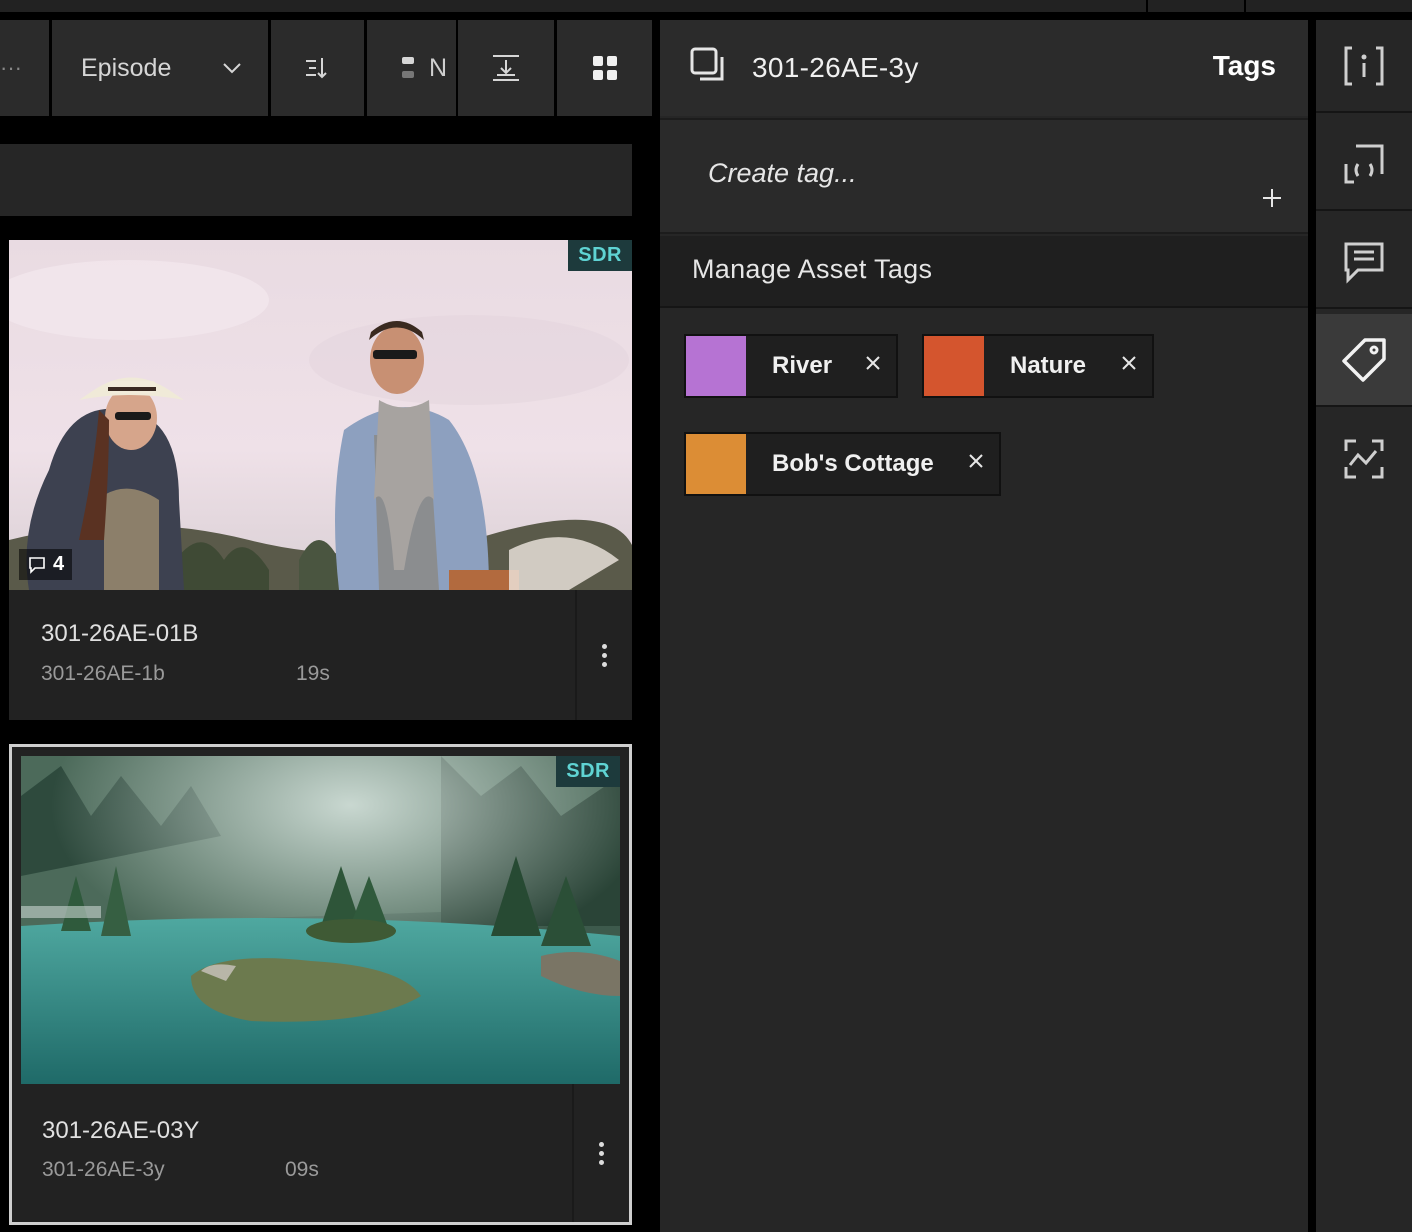  Describe the element at coordinates (1364, 626) in the screenshot. I see `side-rail` at that location.